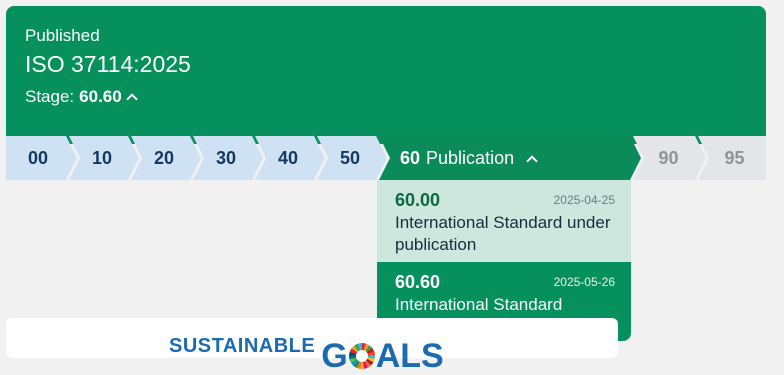  What do you see at coordinates (100, 96) in the screenshot?
I see `stage-value: 60.60` at bounding box center [100, 96].